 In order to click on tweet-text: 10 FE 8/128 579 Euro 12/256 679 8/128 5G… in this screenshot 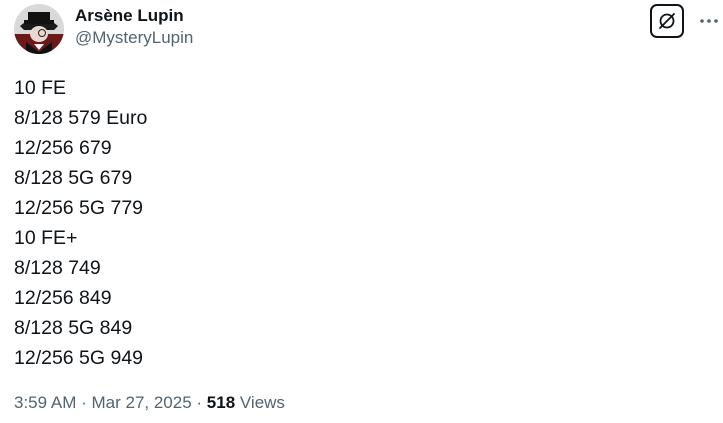, I will do `click(80, 223)`.